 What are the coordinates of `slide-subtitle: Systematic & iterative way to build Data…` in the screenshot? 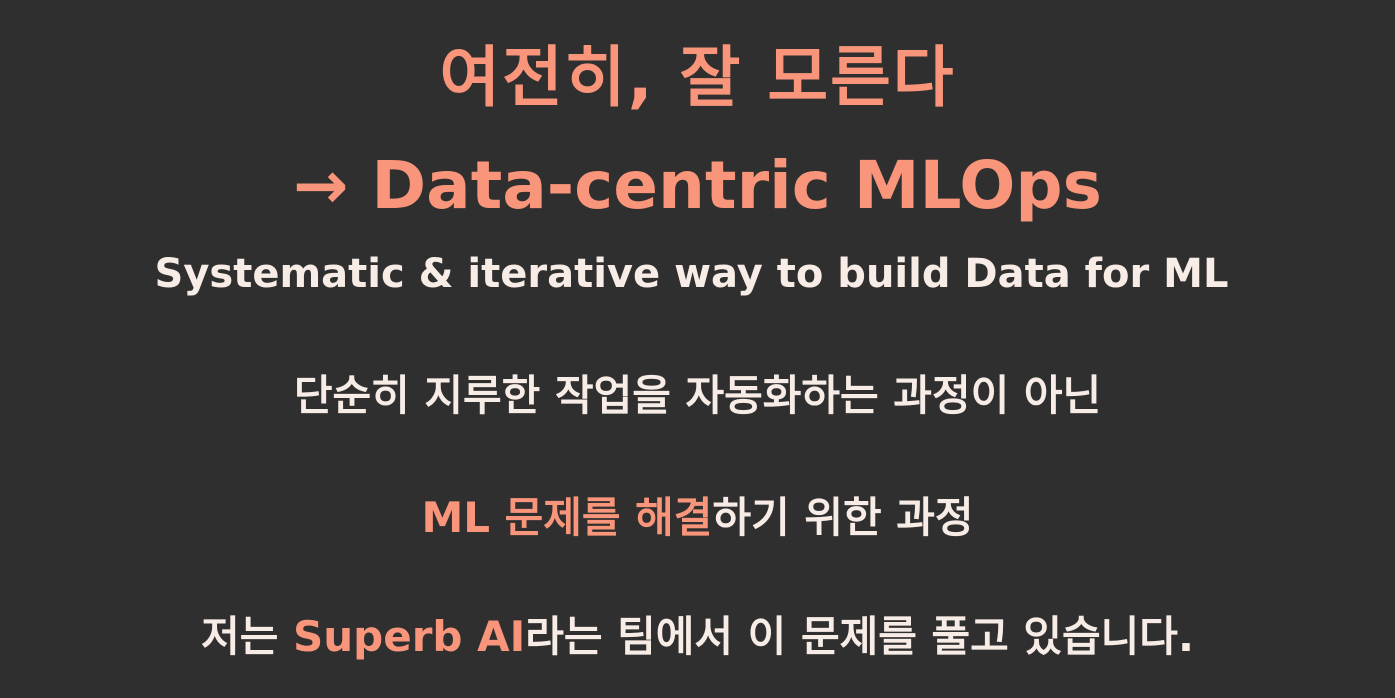 It's located at (691, 274).